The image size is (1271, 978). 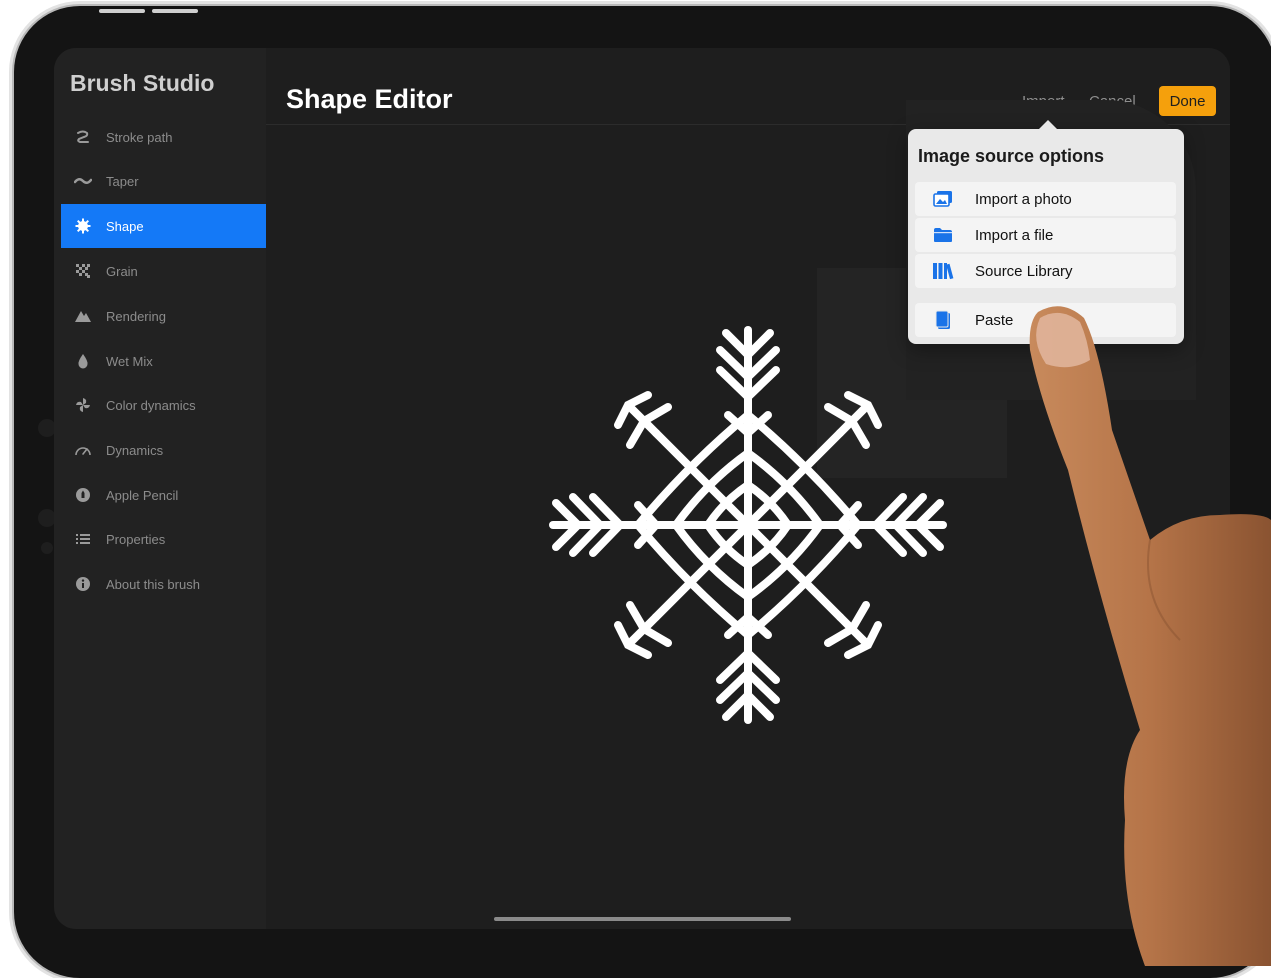 I want to click on taper-icon, so click(x=83, y=181).